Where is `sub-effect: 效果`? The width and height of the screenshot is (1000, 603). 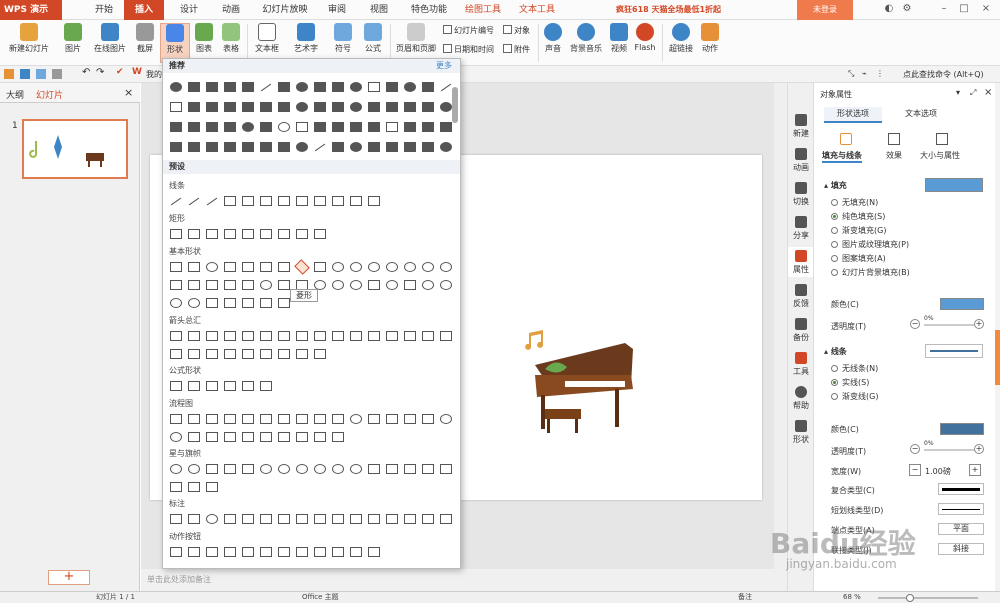
sub-effect: 效果 is located at coordinates (894, 155).